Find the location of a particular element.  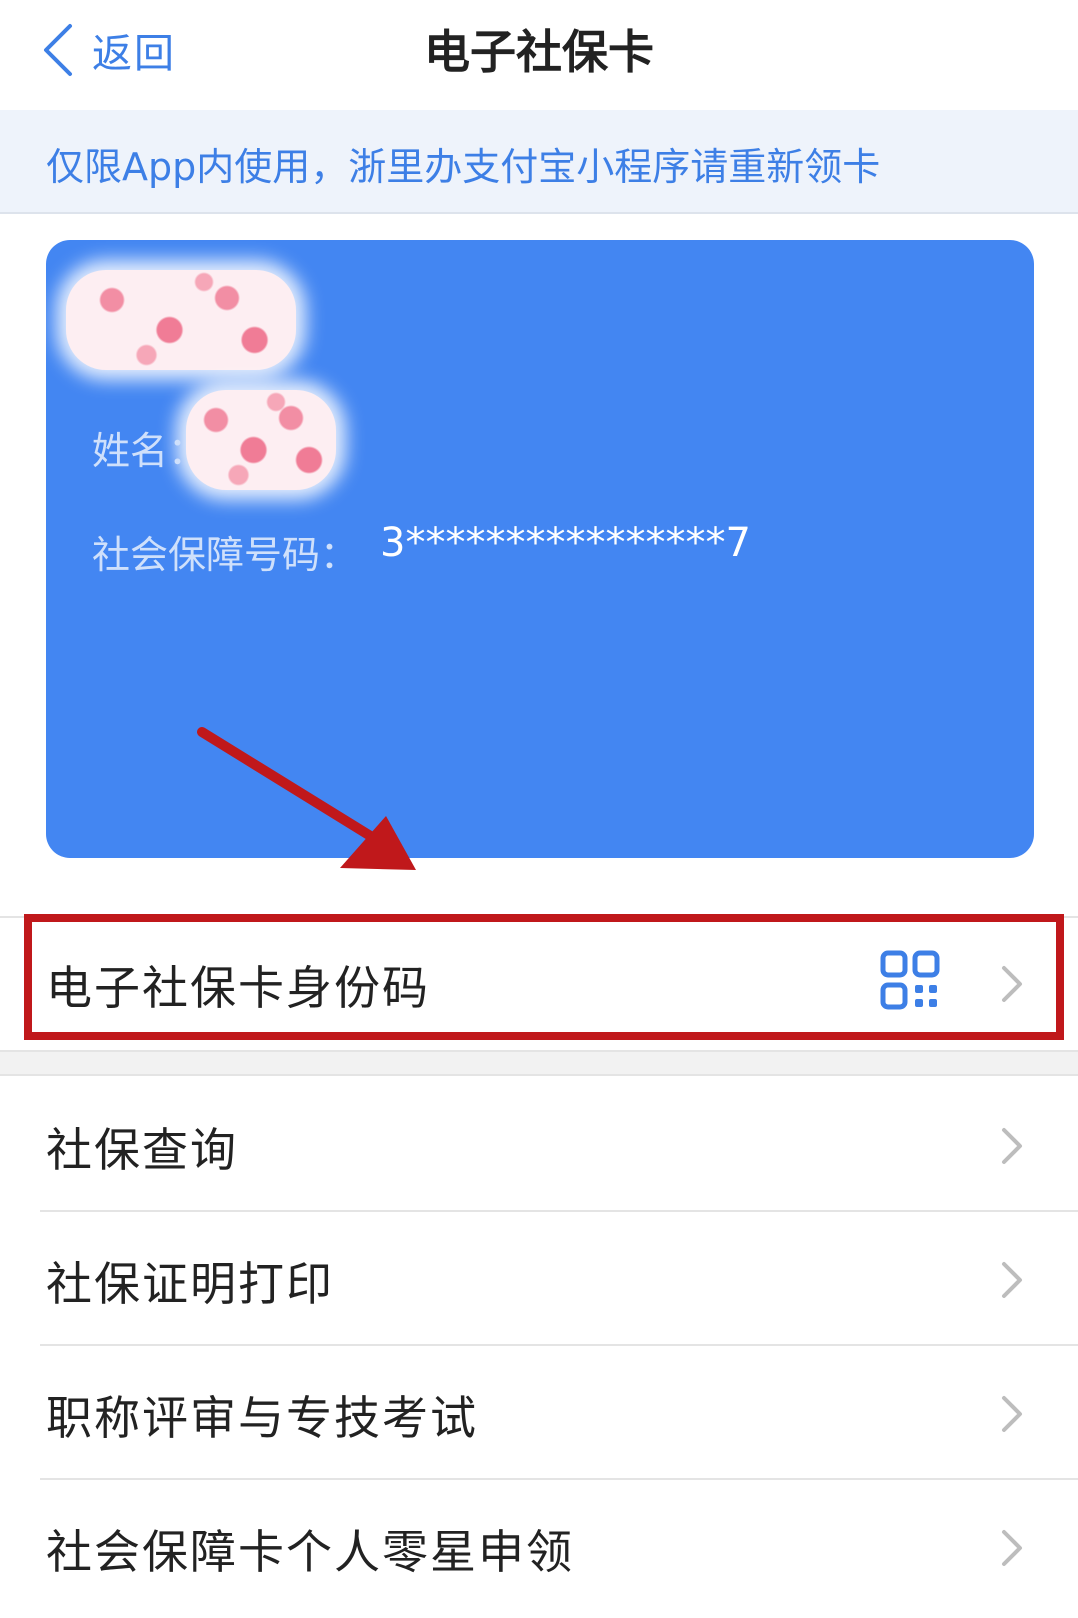

annotation-arrow-icon is located at coordinates (306, 798).